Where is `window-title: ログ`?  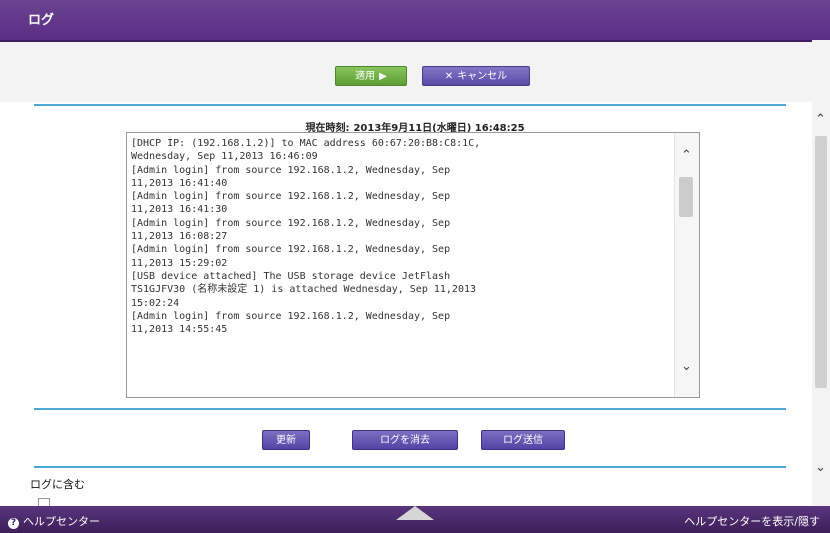
window-title: ログ is located at coordinates (41, 20).